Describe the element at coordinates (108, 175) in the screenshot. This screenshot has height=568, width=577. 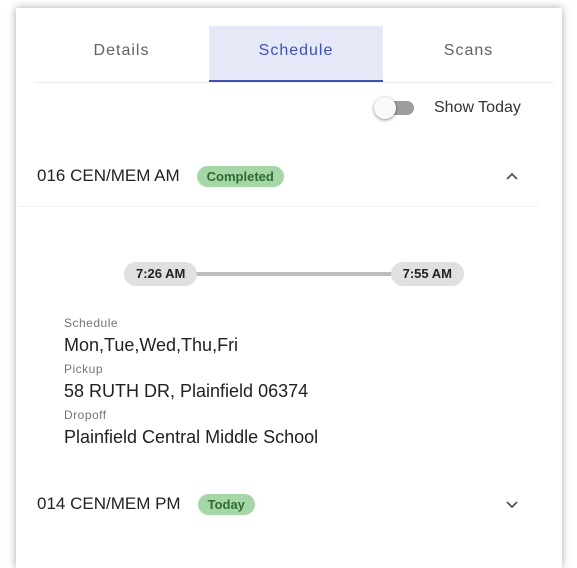
I see `route-name: 016 CEN/MEM AM` at that location.